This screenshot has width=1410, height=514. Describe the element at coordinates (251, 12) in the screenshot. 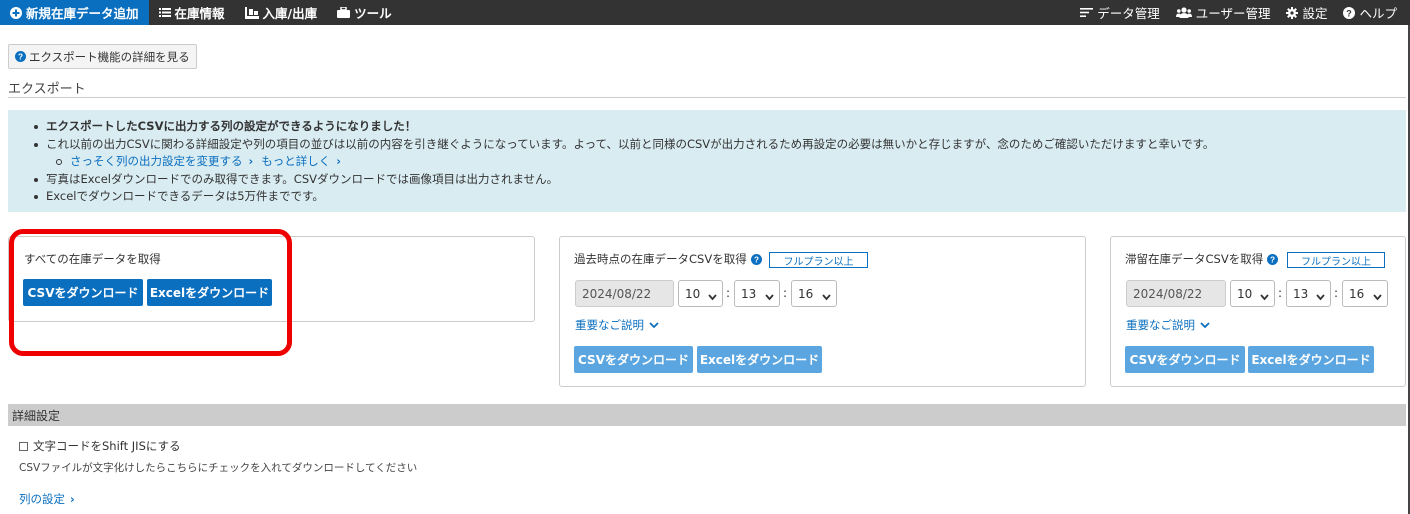

I see `inout-icon` at that location.